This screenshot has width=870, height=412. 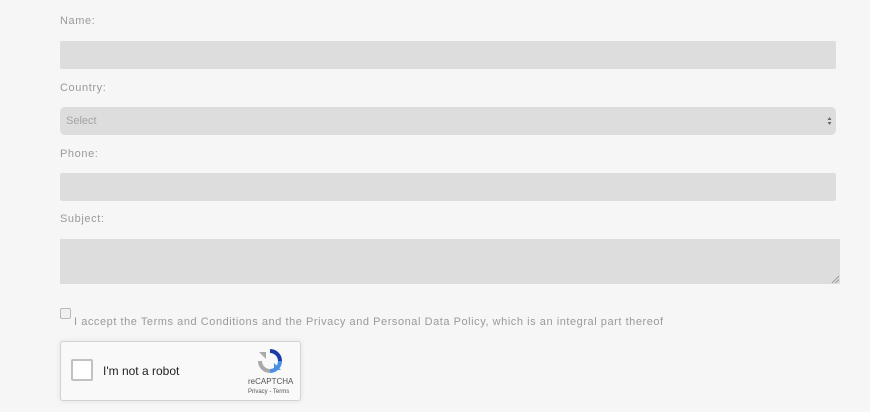 I want to click on name-label: Name:, so click(x=78, y=21).